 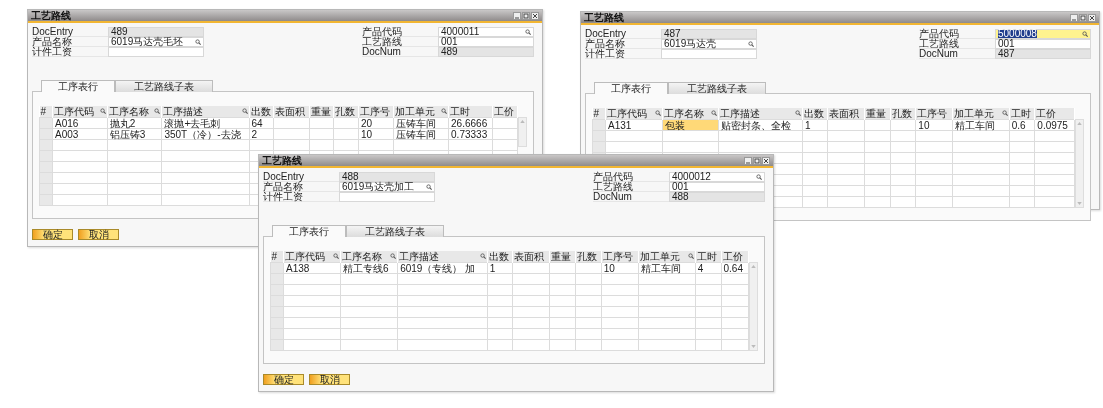 I want to click on table-cell: 精工车间, so click(x=660, y=268).